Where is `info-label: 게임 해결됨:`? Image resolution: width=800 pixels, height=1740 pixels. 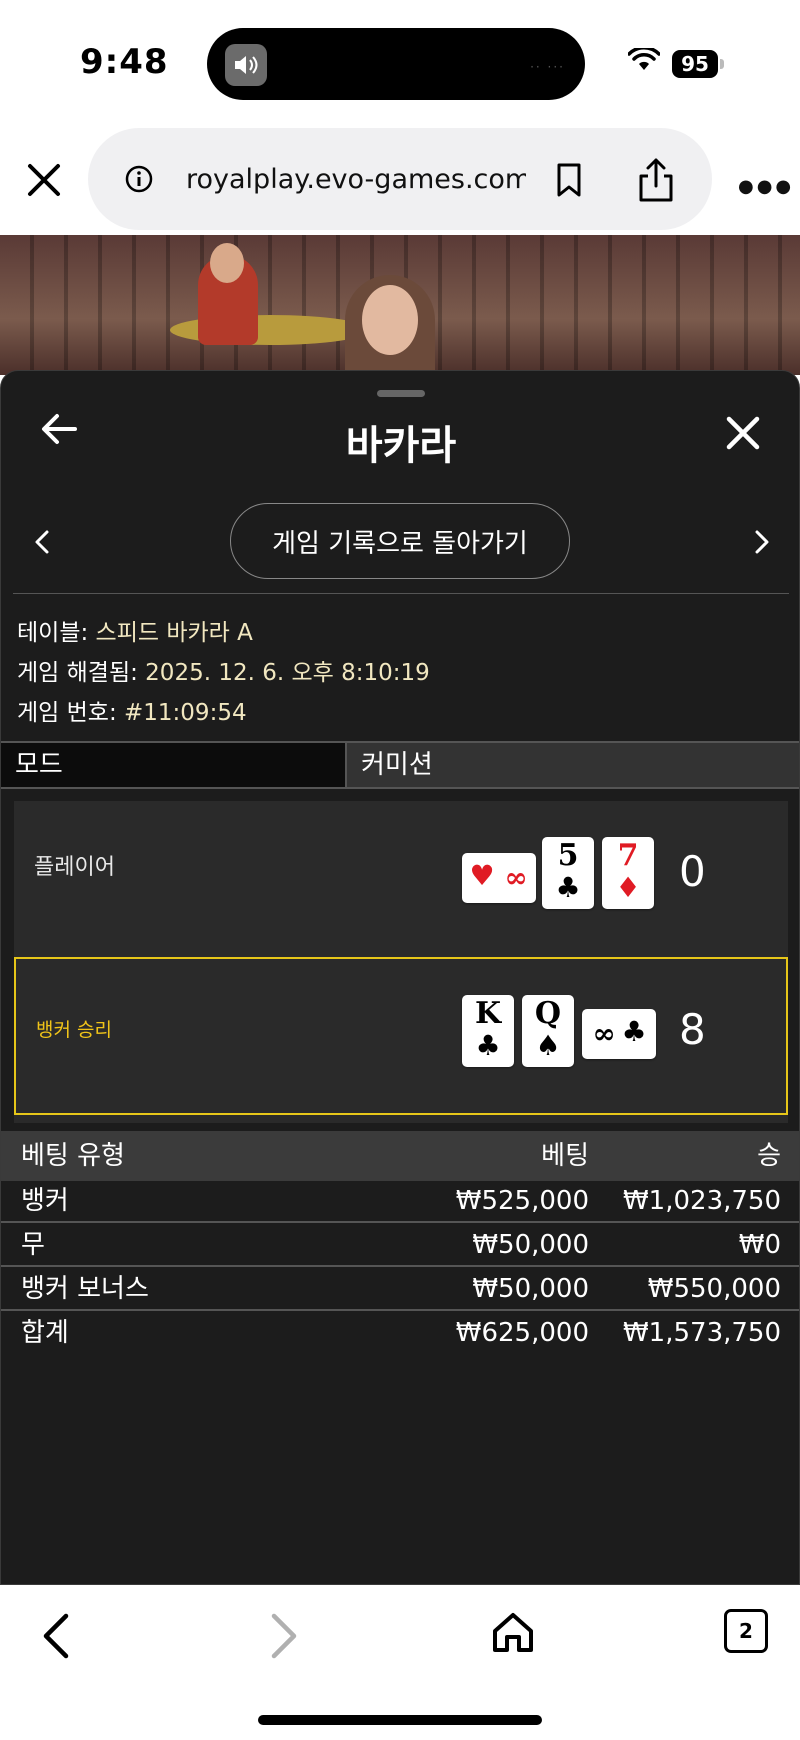
info-label: 게임 해결됨: is located at coordinates (81, 673).